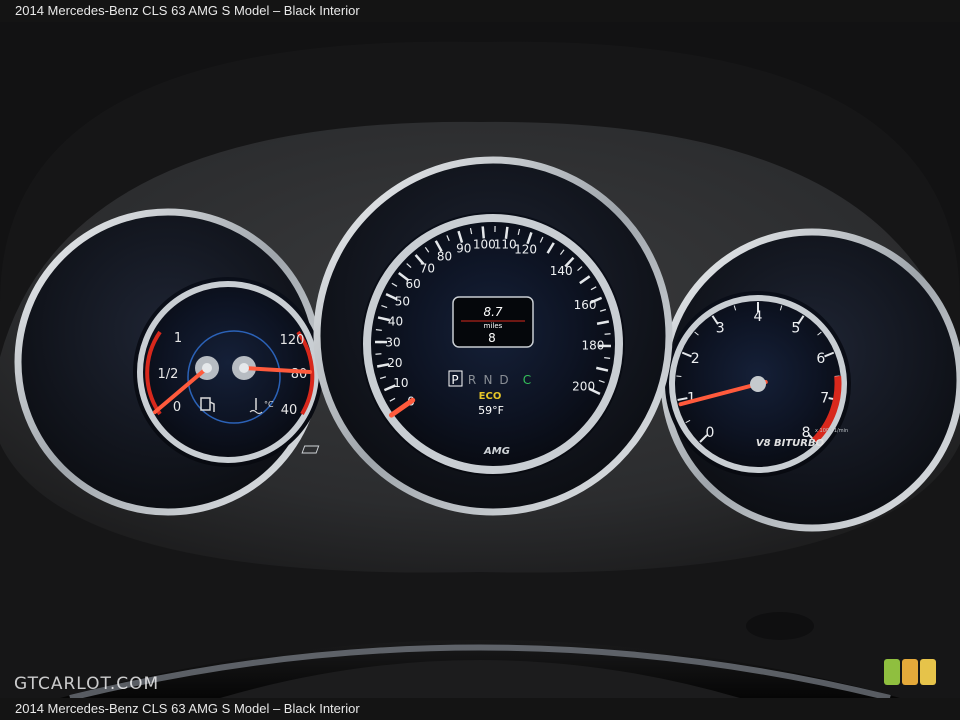 The width and height of the screenshot is (960, 720). What do you see at coordinates (454, 380) in the screenshot?
I see `gear-p: P` at bounding box center [454, 380].